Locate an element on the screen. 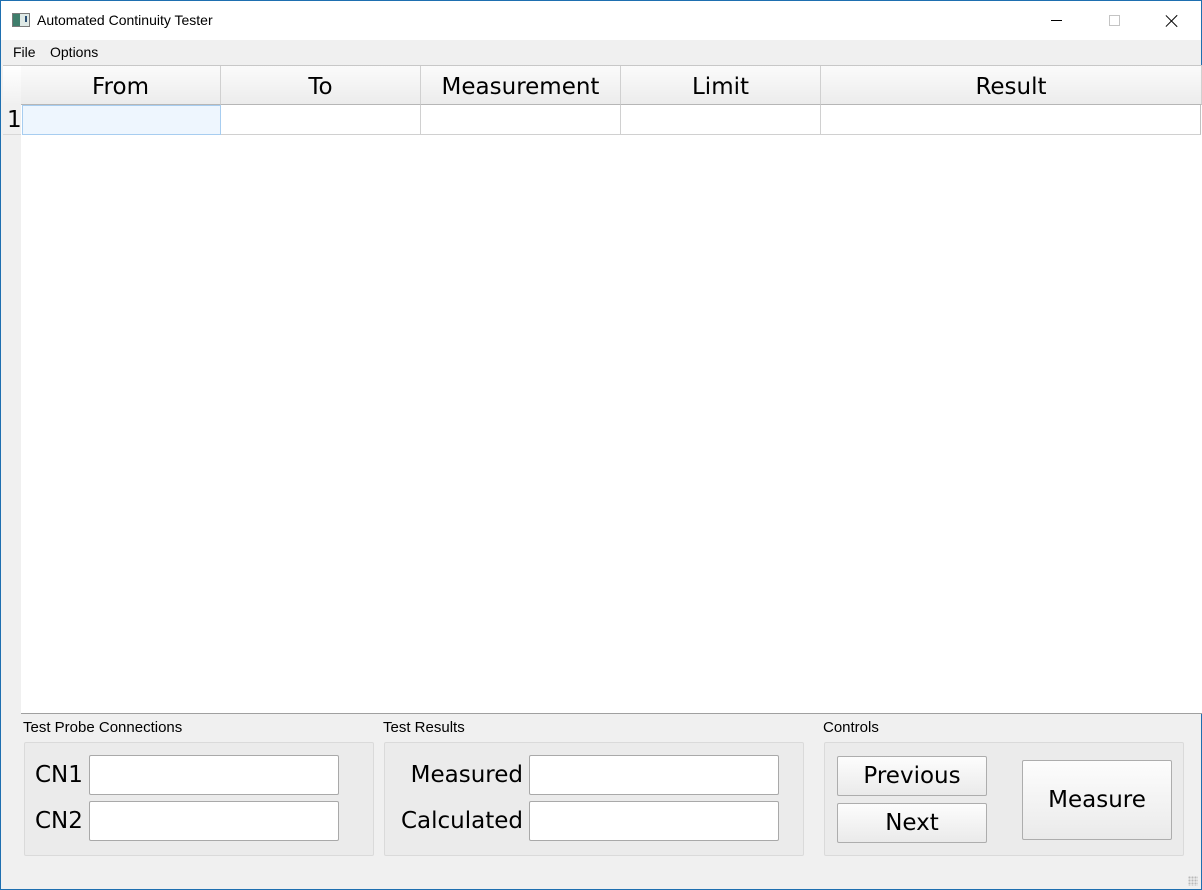 The width and height of the screenshot is (1202, 890). cell-to is located at coordinates (321, 120).